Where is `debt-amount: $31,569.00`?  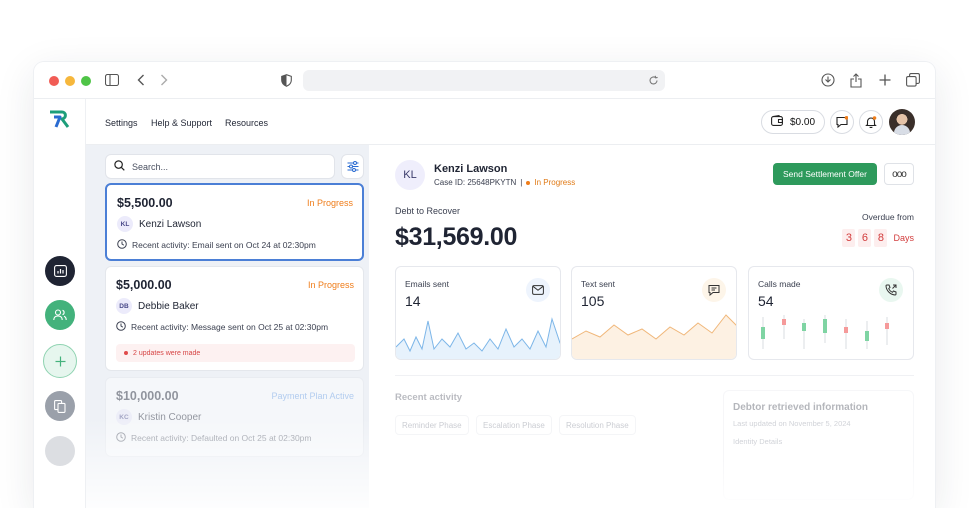
debt-amount: $31,569.00 is located at coordinates (456, 237).